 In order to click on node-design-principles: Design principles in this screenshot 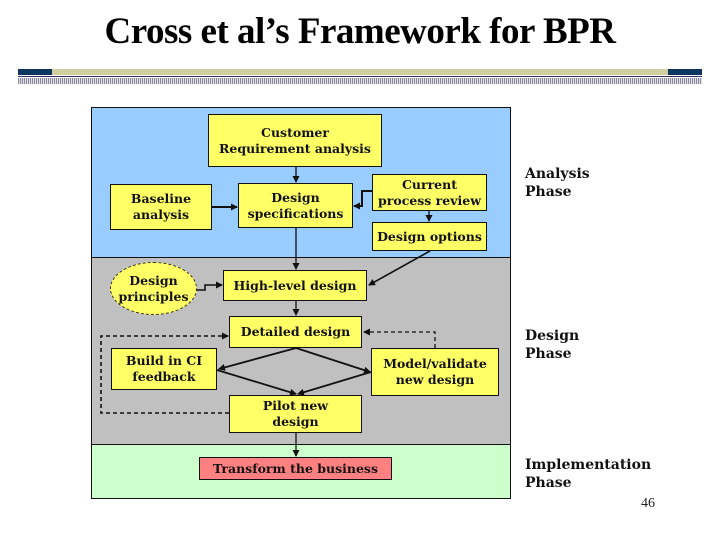, I will do `click(153, 288)`.